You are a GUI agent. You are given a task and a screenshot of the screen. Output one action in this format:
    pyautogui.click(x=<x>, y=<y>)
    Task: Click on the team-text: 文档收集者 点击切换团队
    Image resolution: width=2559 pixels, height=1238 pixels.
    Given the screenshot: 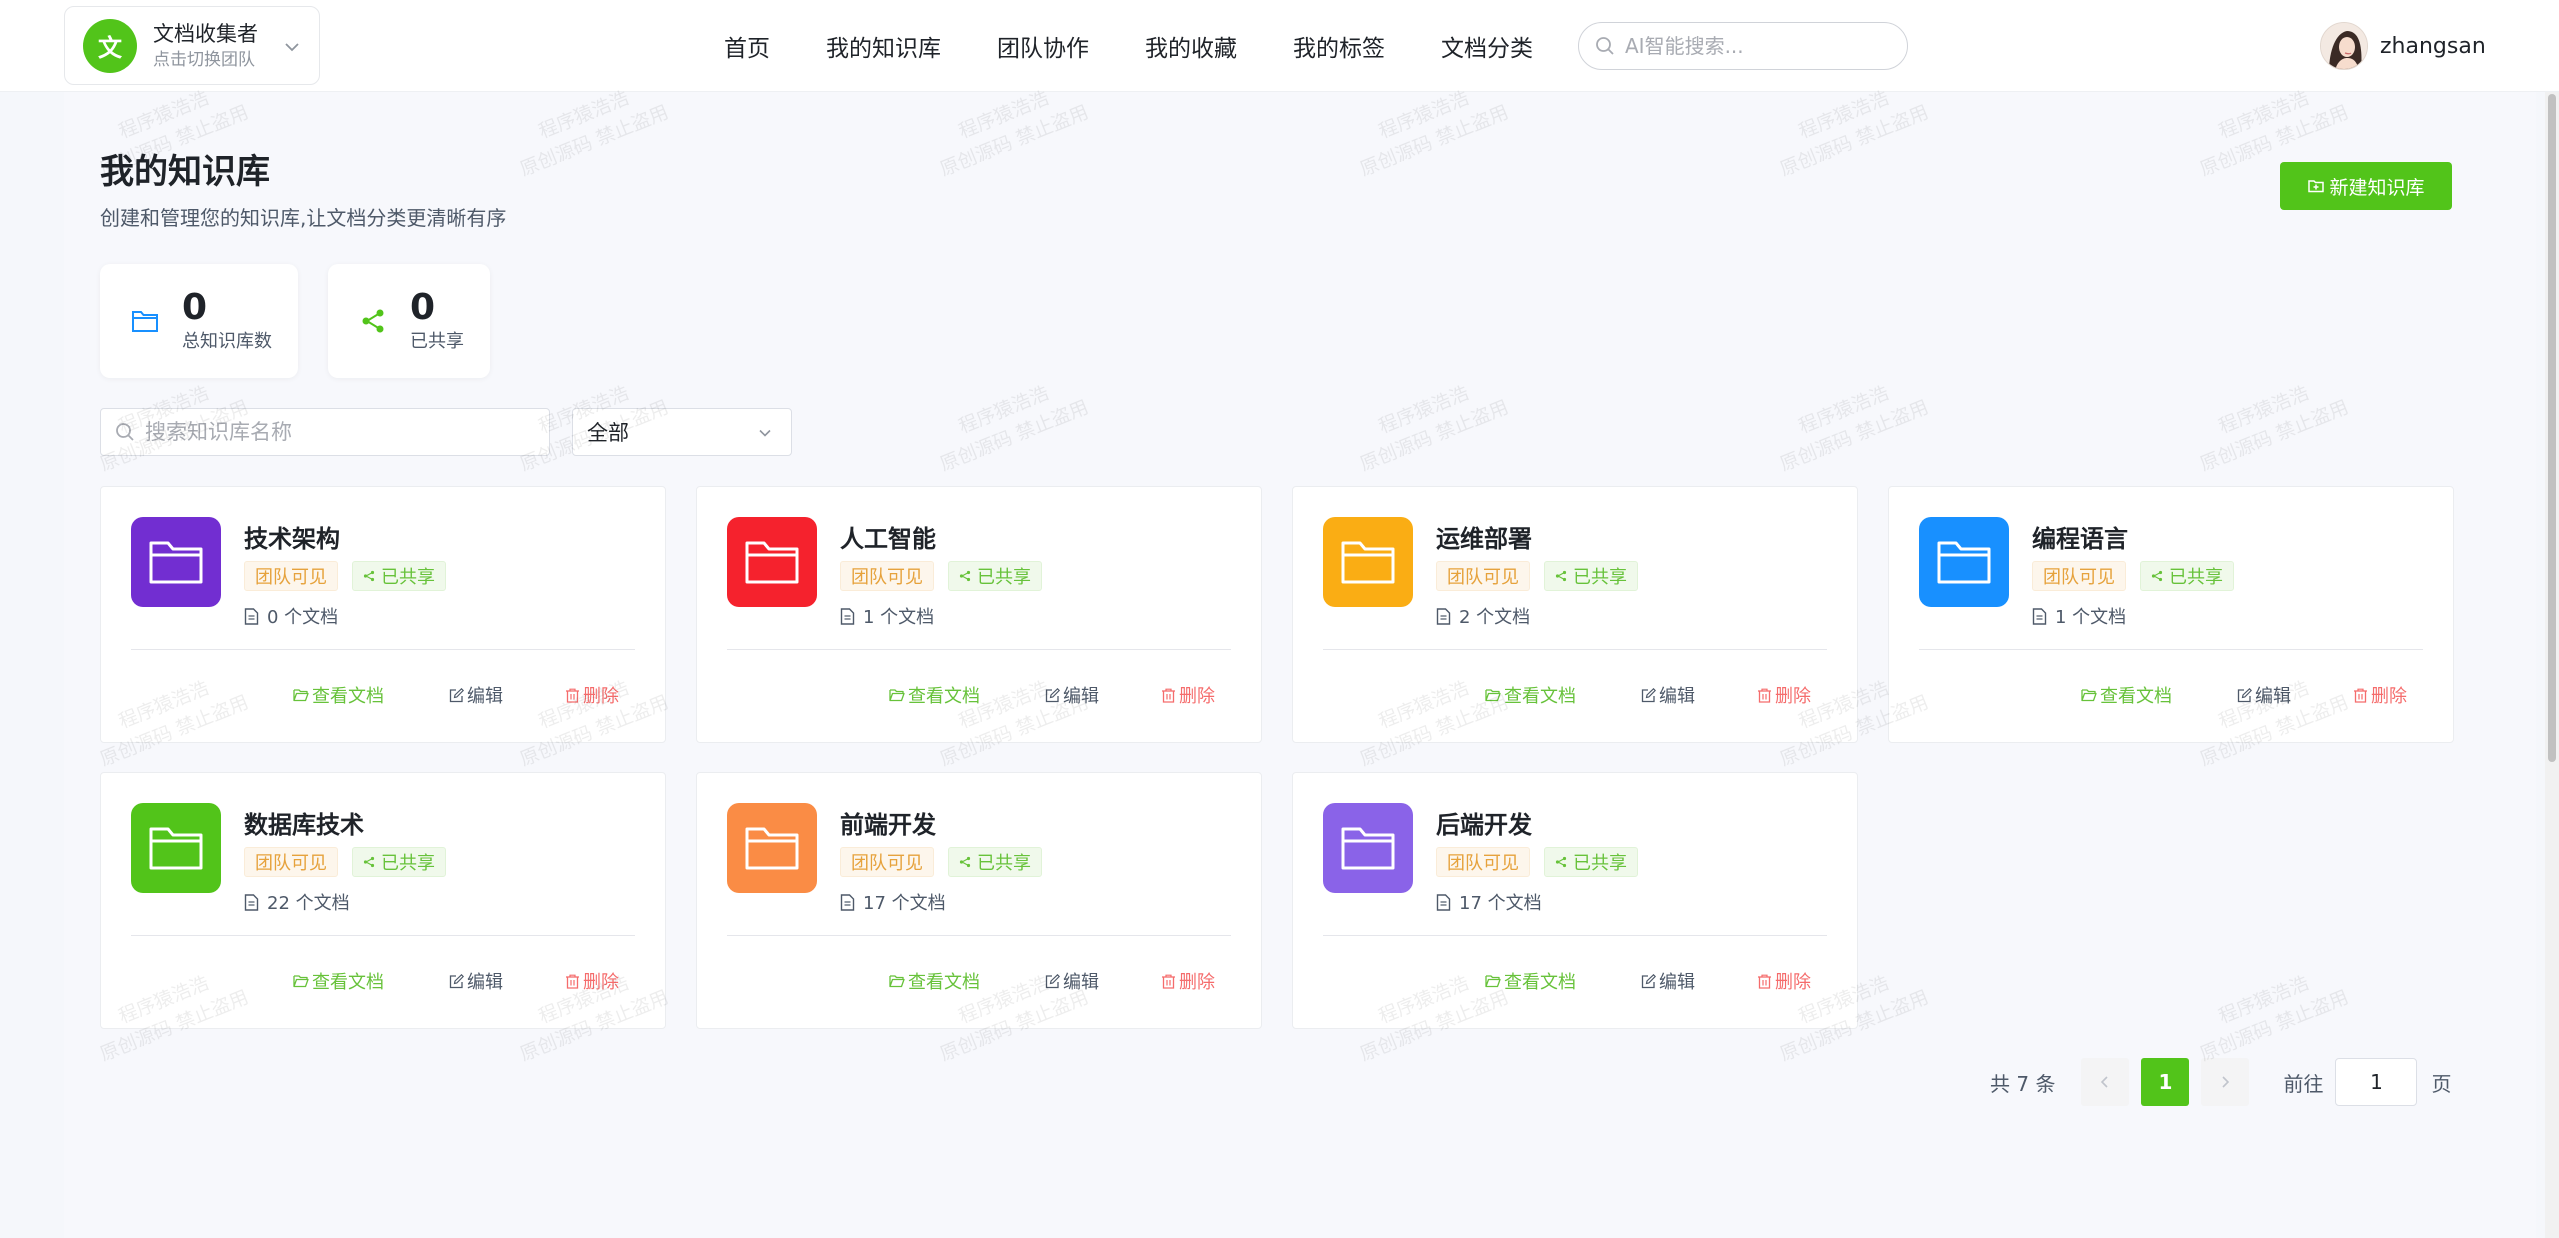 What is the action you would take?
    pyautogui.click(x=205, y=46)
    